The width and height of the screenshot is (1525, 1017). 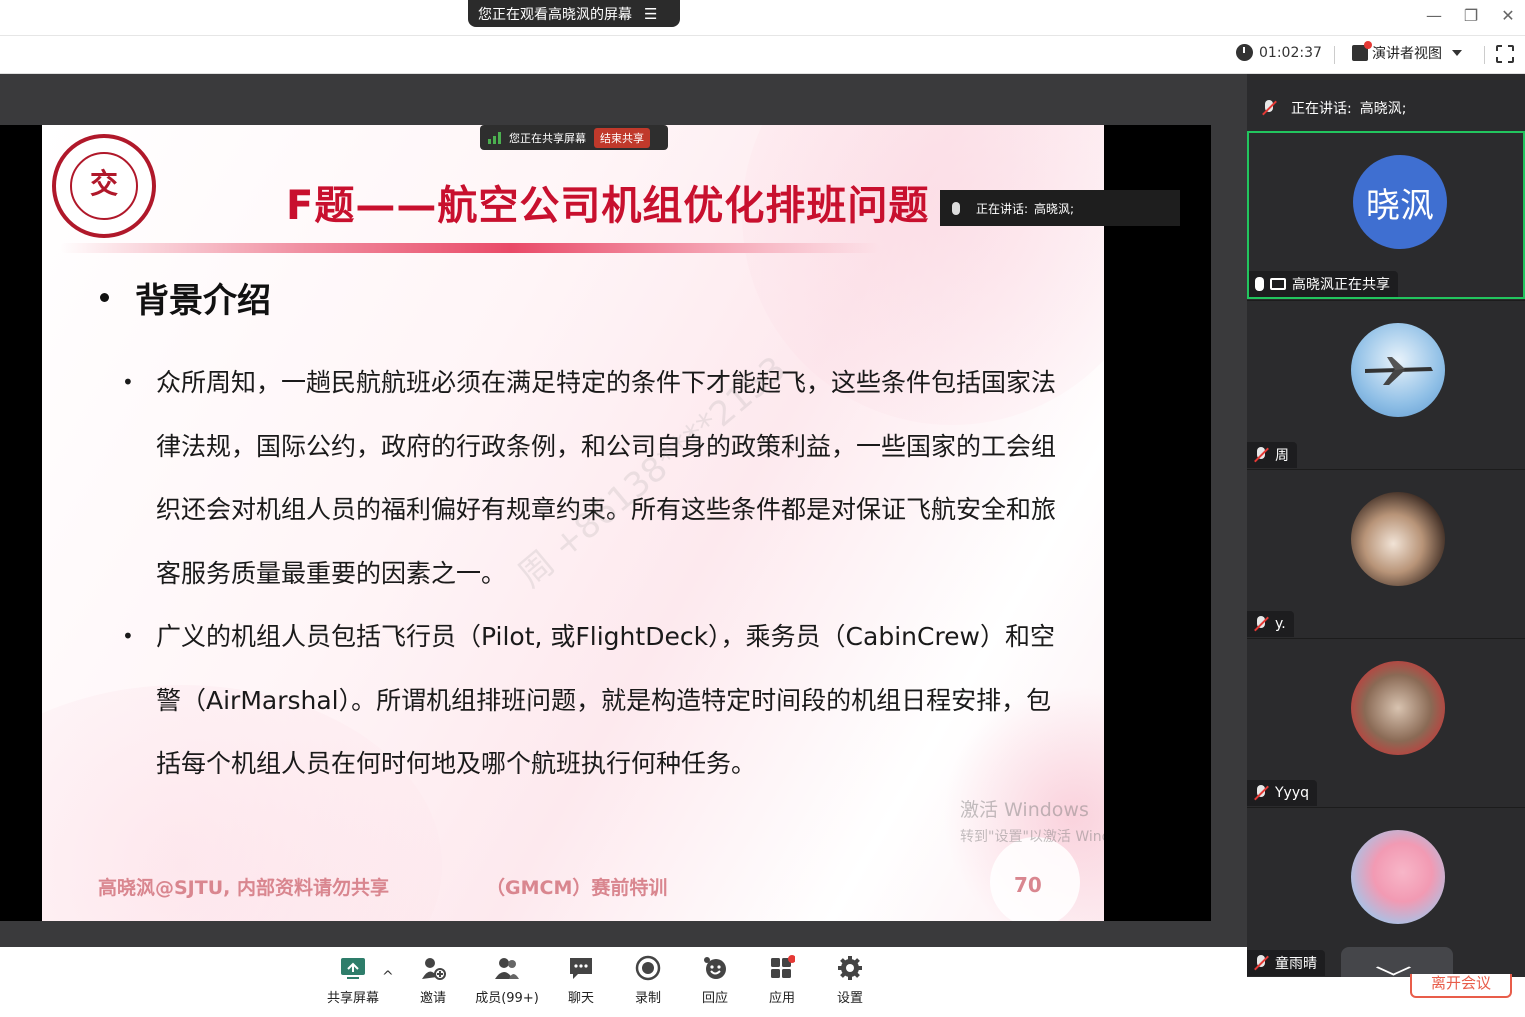 I want to click on section-heading: 背景介绍, so click(x=185, y=297).